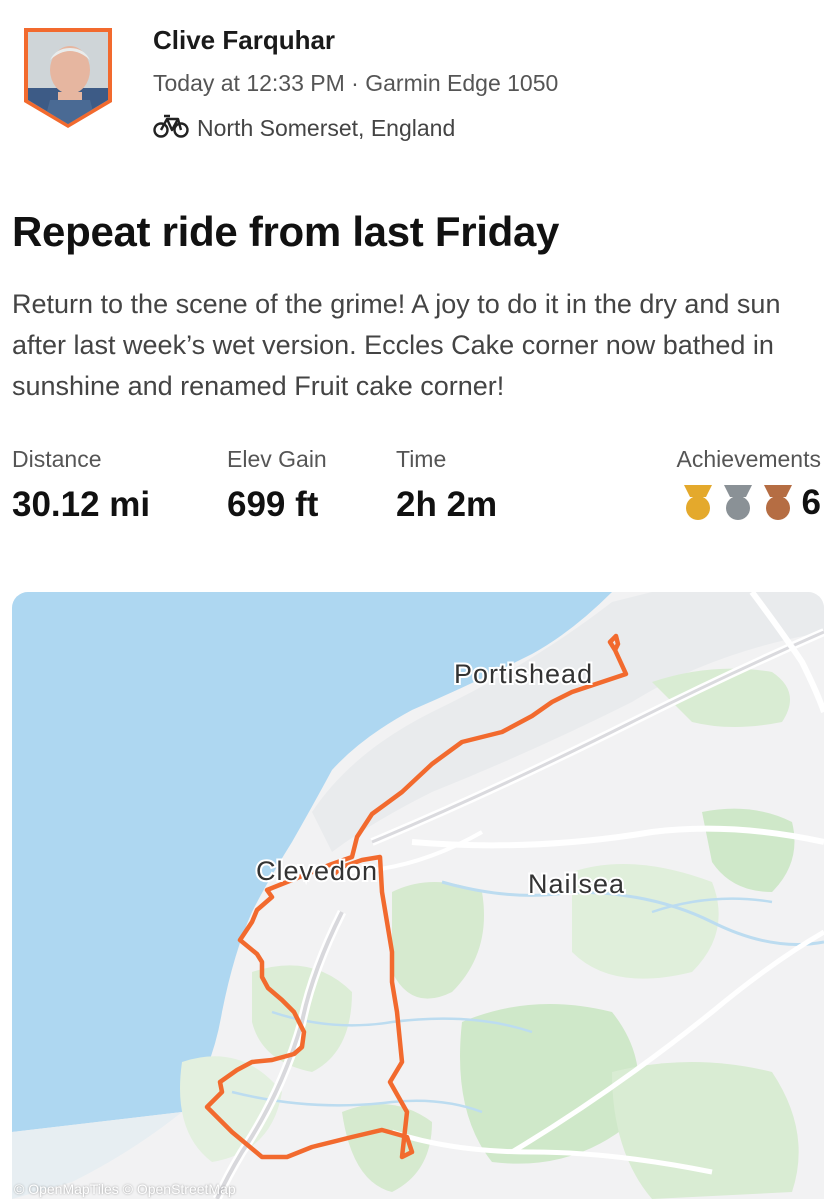 The image size is (827, 1199). What do you see at coordinates (317, 871) in the screenshot?
I see `place-label-clevedon: Clevedon` at bounding box center [317, 871].